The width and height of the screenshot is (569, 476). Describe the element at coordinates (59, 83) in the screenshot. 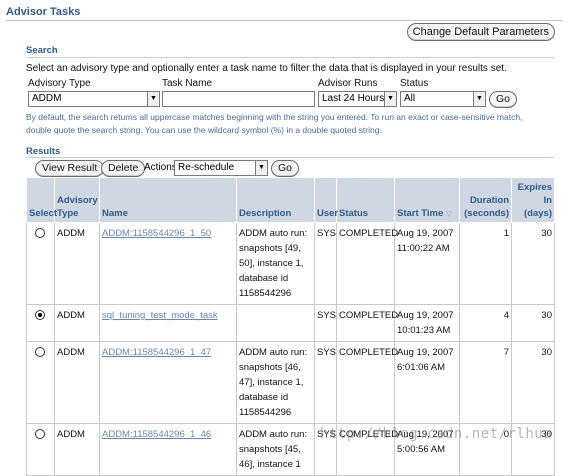

I see `advisory-type-label: Advisory Type` at that location.